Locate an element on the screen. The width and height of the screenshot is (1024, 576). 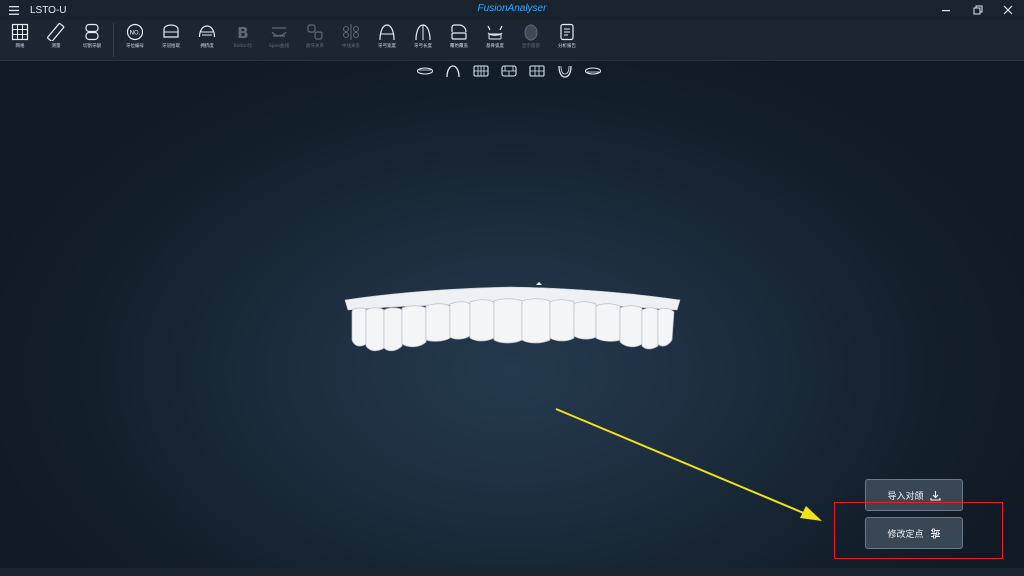
view-occlusal-icon is located at coordinates (565, 71).